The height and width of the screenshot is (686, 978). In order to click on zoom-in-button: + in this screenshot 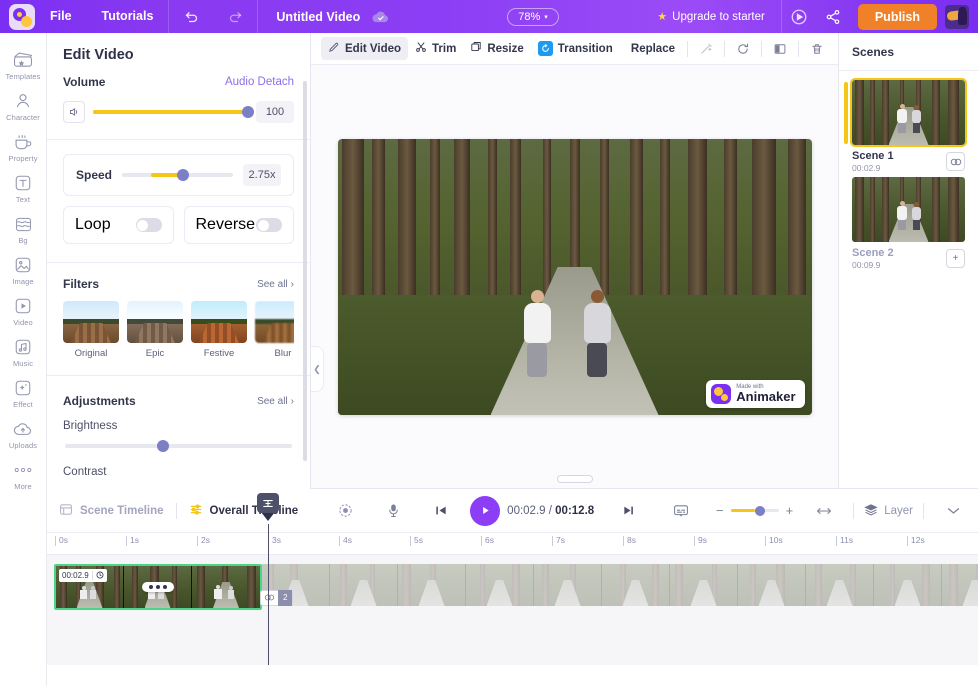, I will do `click(790, 510)`.